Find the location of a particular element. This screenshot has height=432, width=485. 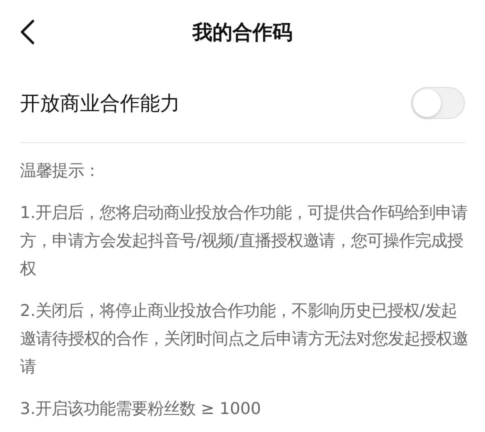

tip-paragraph: 3.开启该功能需要粉丝数 ≥ 1000 is located at coordinates (141, 409).